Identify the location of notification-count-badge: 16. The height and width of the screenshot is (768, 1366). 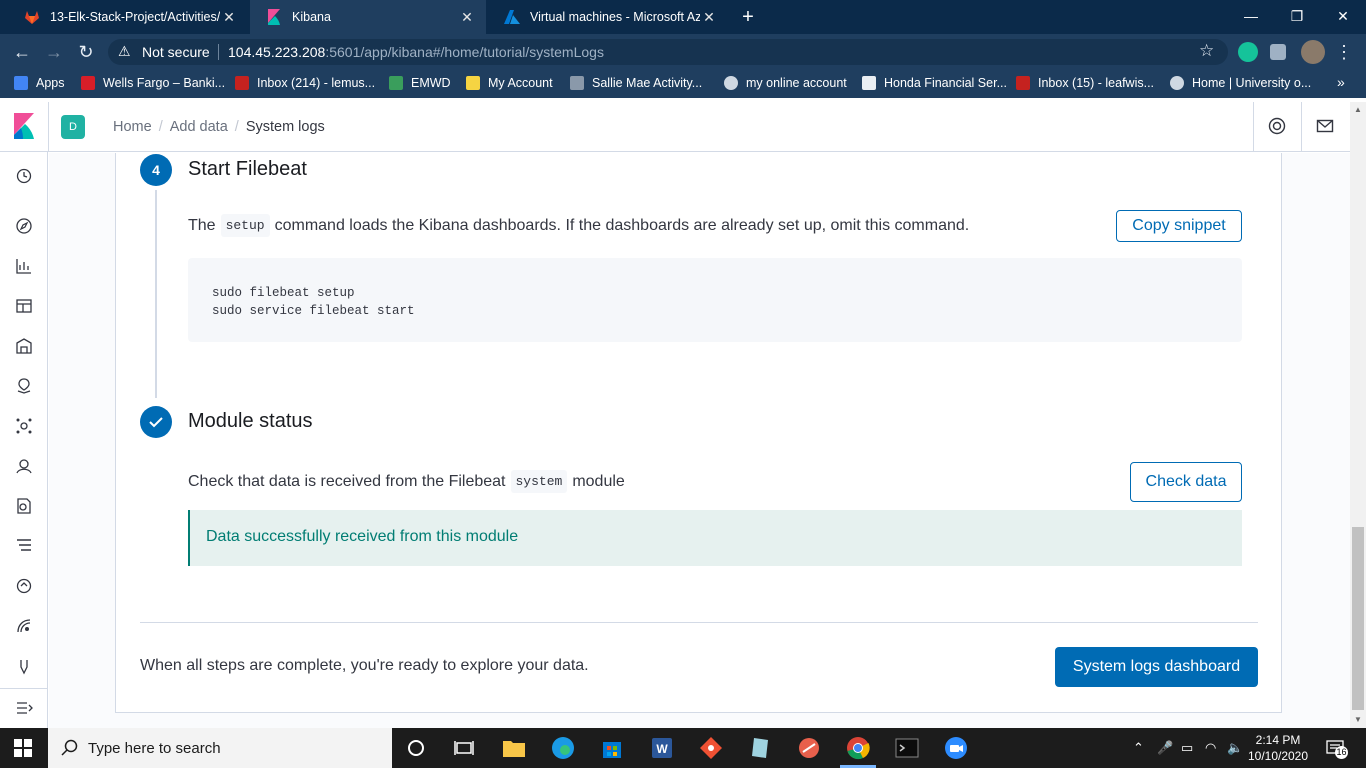
(1341, 752).